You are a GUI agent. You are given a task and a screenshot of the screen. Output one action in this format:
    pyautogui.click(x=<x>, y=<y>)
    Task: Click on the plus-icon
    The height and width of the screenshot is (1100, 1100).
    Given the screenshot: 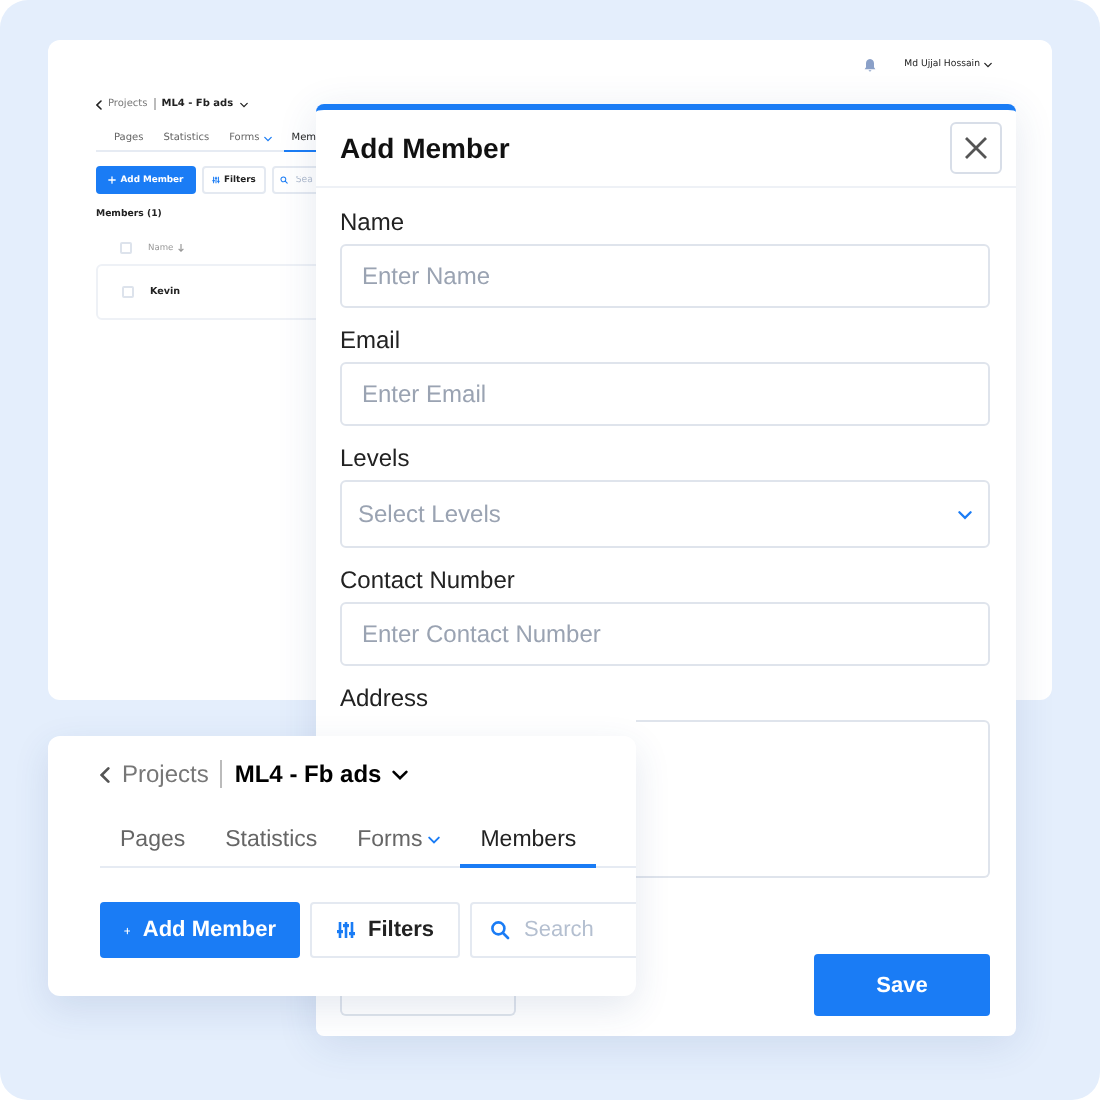 What is the action you would take?
    pyautogui.click(x=112, y=180)
    